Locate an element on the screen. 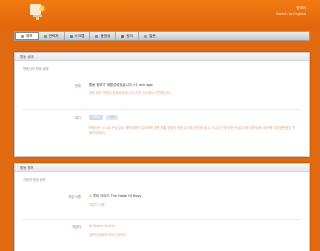 This screenshot has height=251, width=320. author-name: Robert Soutet is located at coordinates (104, 226).